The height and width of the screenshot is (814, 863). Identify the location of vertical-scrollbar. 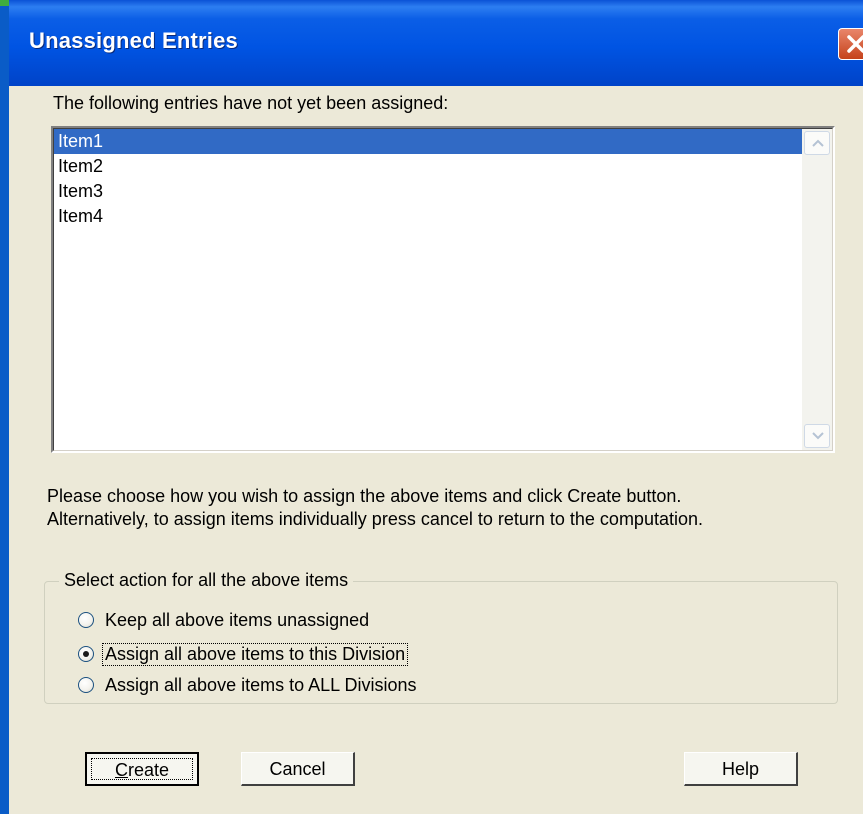
(817, 289).